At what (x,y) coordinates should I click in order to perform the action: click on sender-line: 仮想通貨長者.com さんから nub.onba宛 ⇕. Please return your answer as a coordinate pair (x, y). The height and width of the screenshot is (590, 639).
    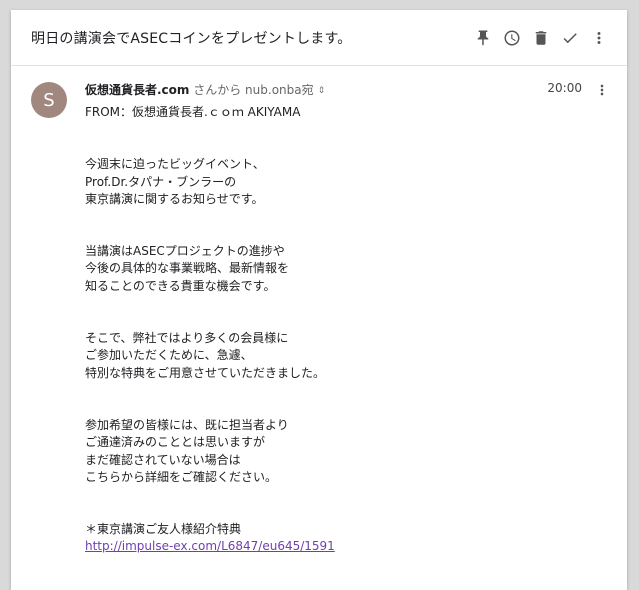
    Looking at the image, I should click on (205, 89).